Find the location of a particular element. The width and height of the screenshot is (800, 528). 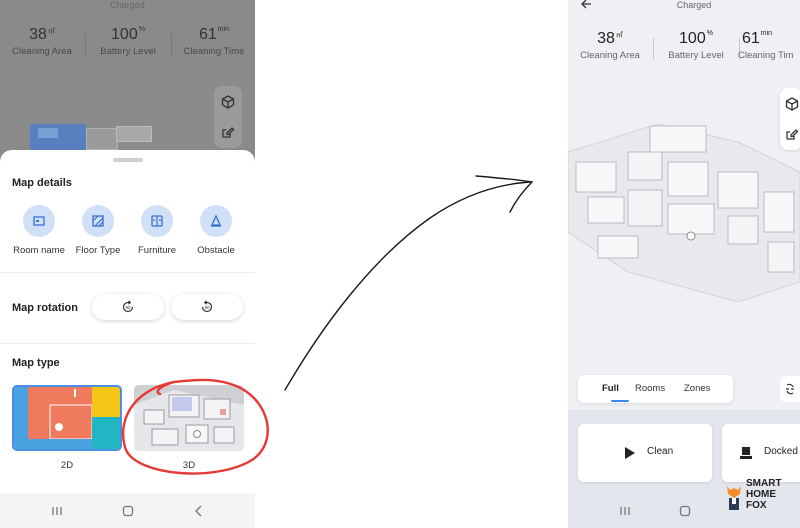

furniture-label: Furniture is located at coordinates (156, 250).